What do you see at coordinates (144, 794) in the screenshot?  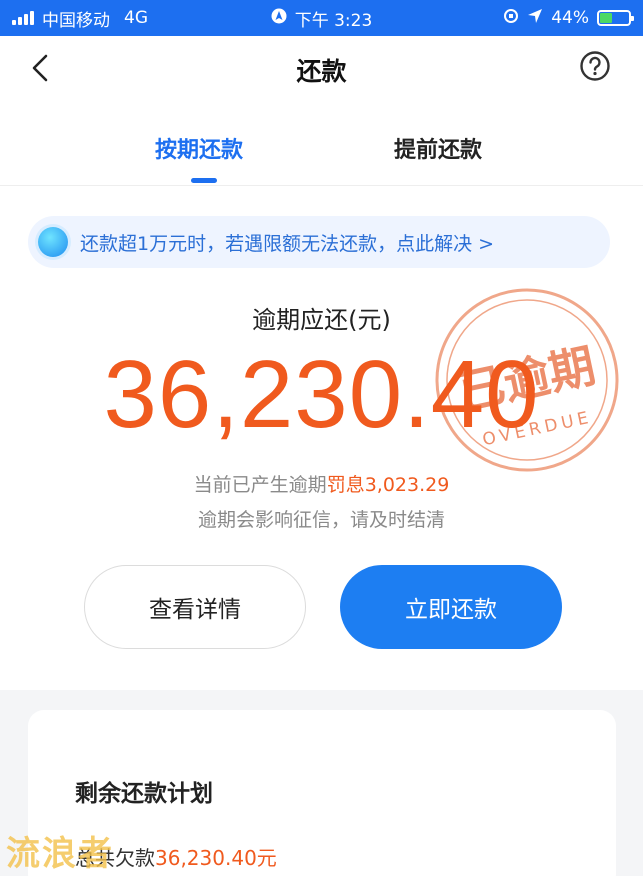 I see `plan-title: 剩余还款计划` at bounding box center [144, 794].